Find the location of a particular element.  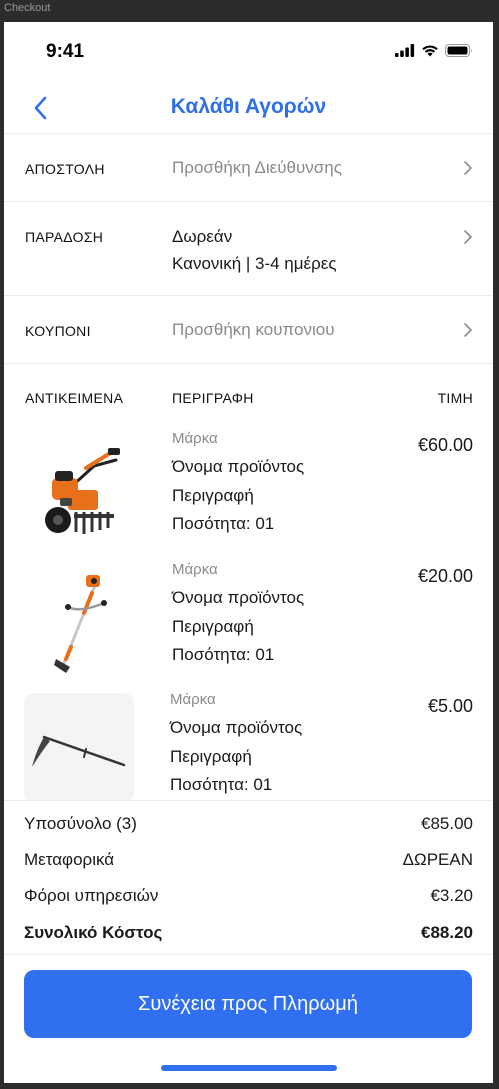

subtotal-row: Υποσύνολο (3) €85.00 is located at coordinates (248, 827).